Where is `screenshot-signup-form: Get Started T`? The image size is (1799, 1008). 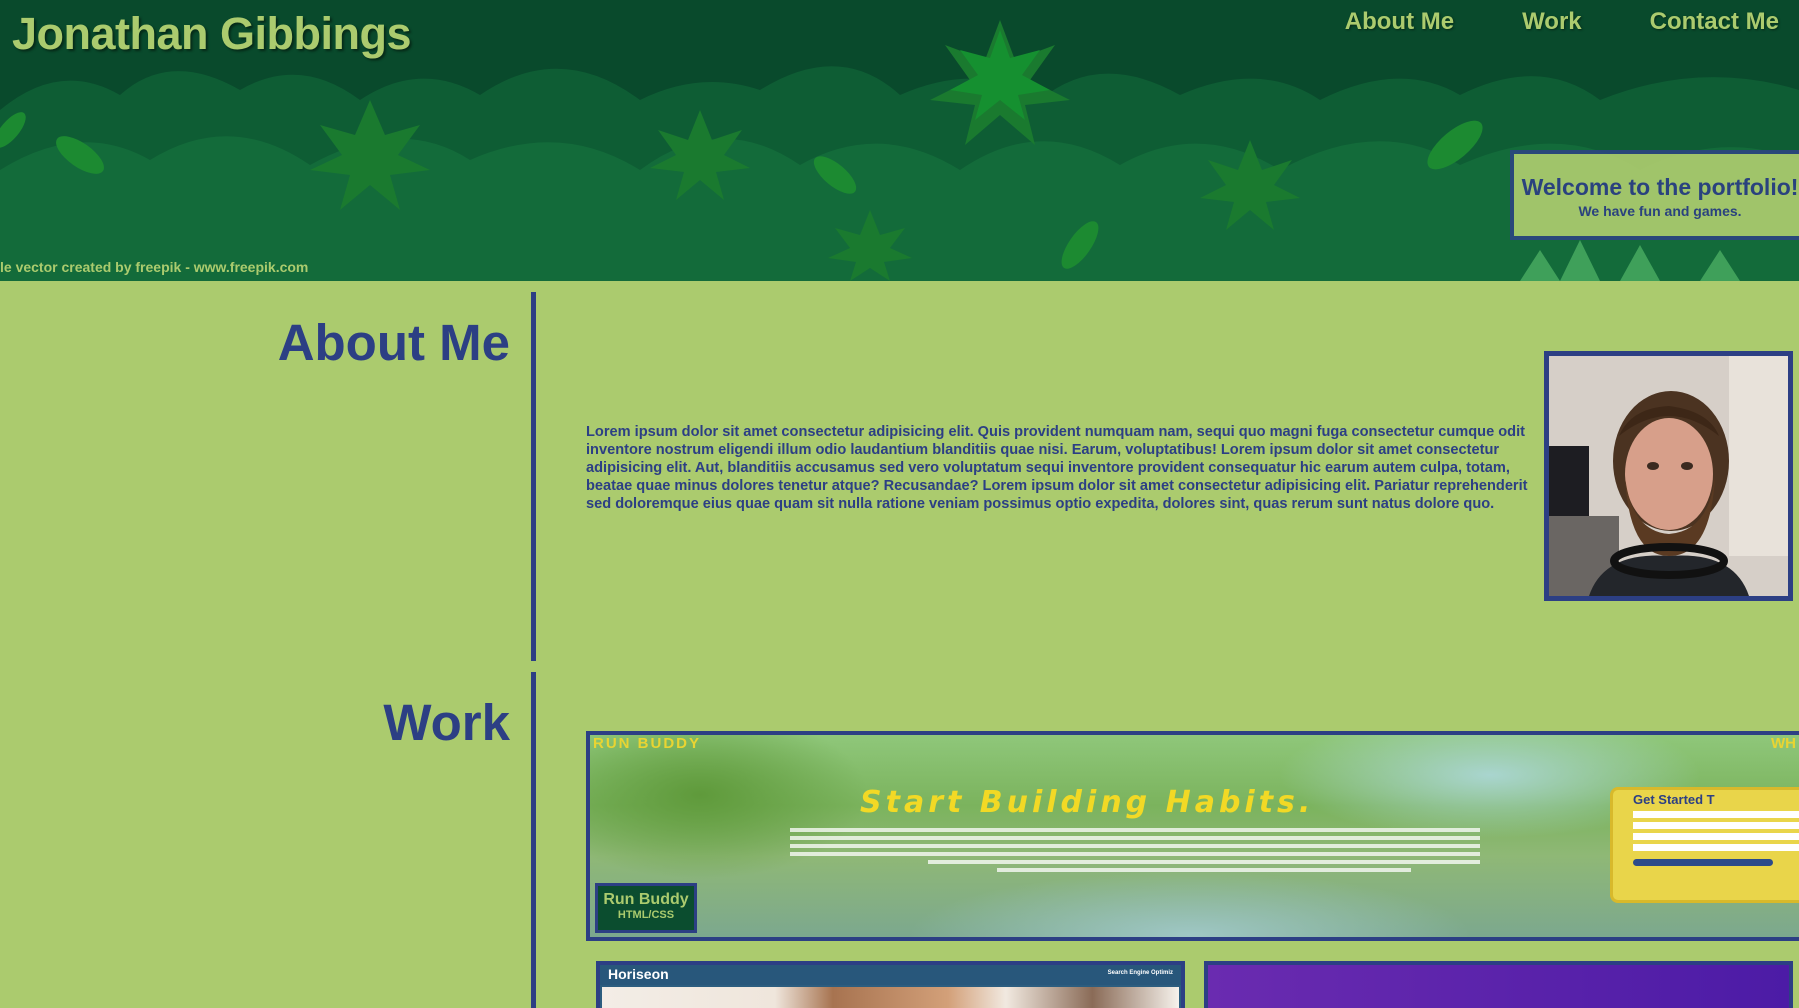 screenshot-signup-form: Get Started T is located at coordinates (1704, 845).